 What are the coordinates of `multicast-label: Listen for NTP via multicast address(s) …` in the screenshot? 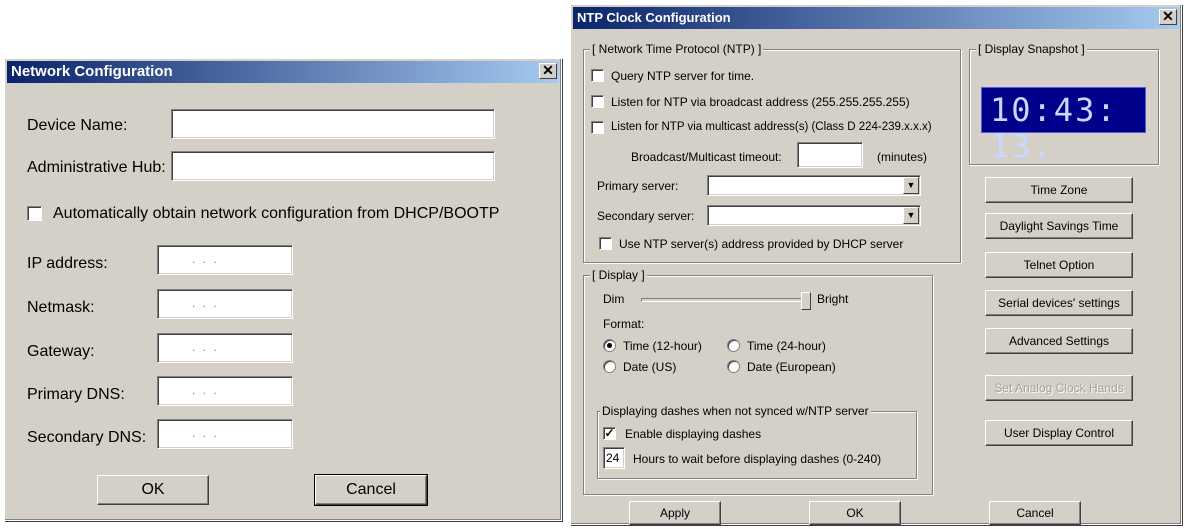 It's located at (771, 127).